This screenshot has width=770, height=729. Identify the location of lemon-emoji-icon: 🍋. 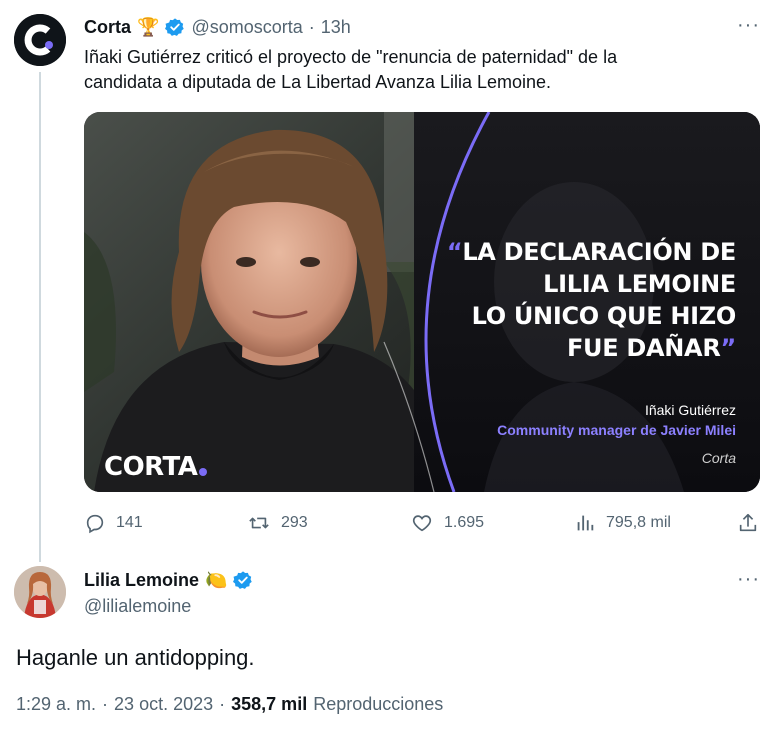
(216, 579).